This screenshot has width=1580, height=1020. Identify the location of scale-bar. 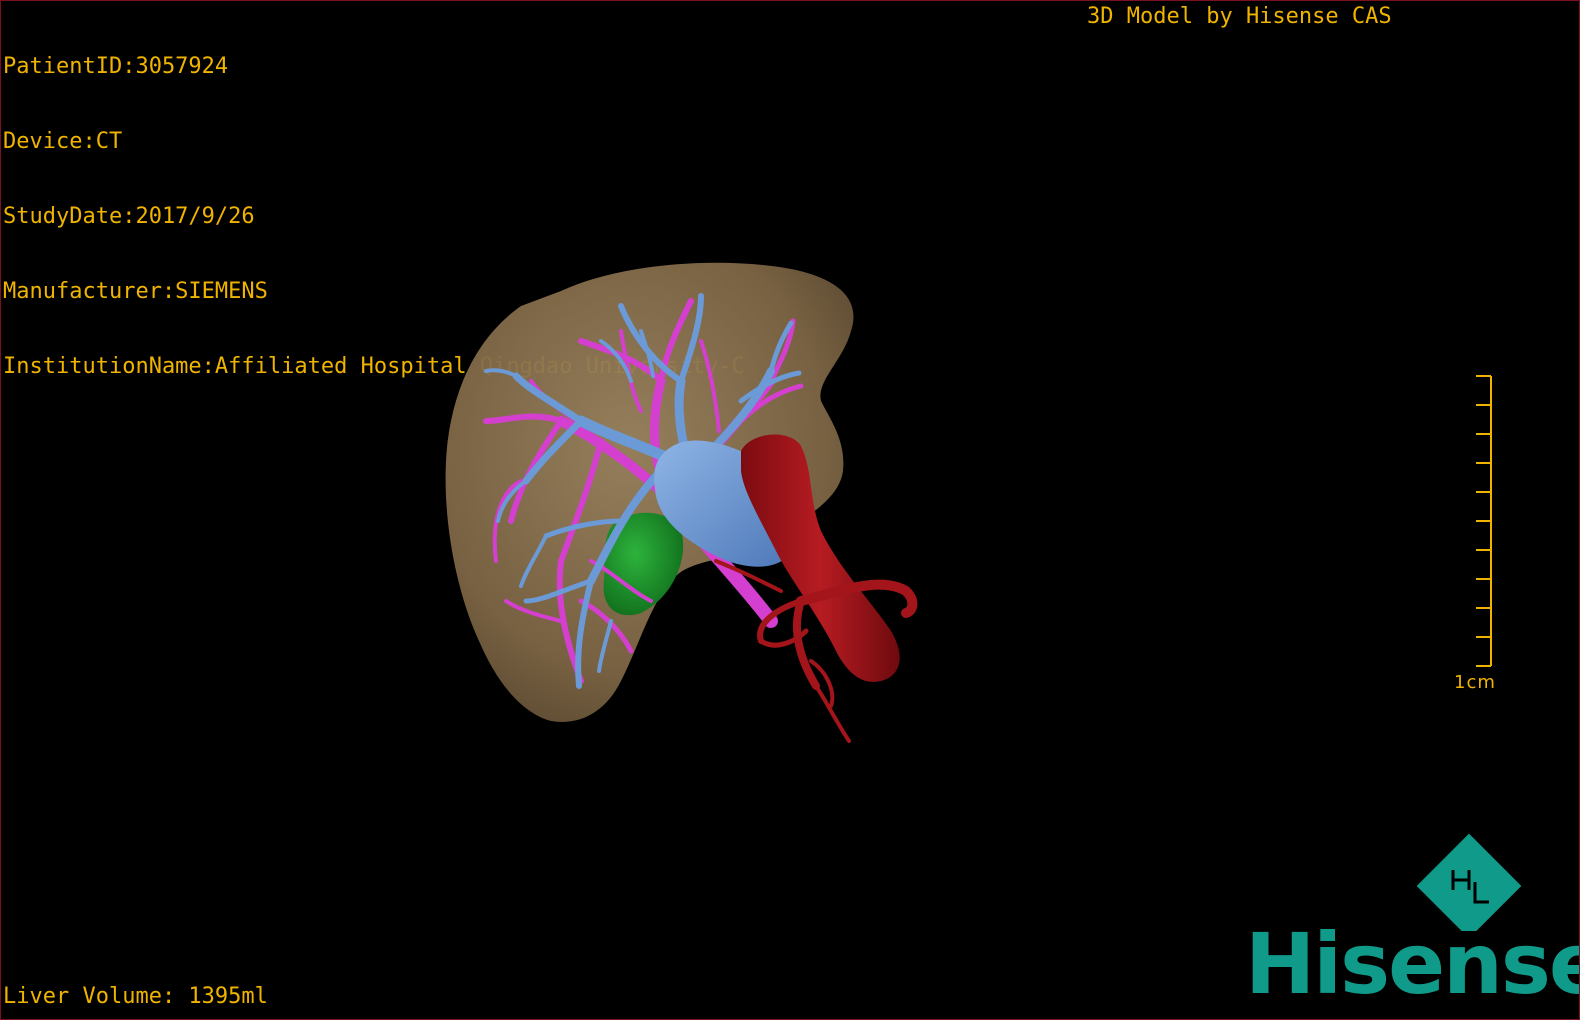
(1484, 521).